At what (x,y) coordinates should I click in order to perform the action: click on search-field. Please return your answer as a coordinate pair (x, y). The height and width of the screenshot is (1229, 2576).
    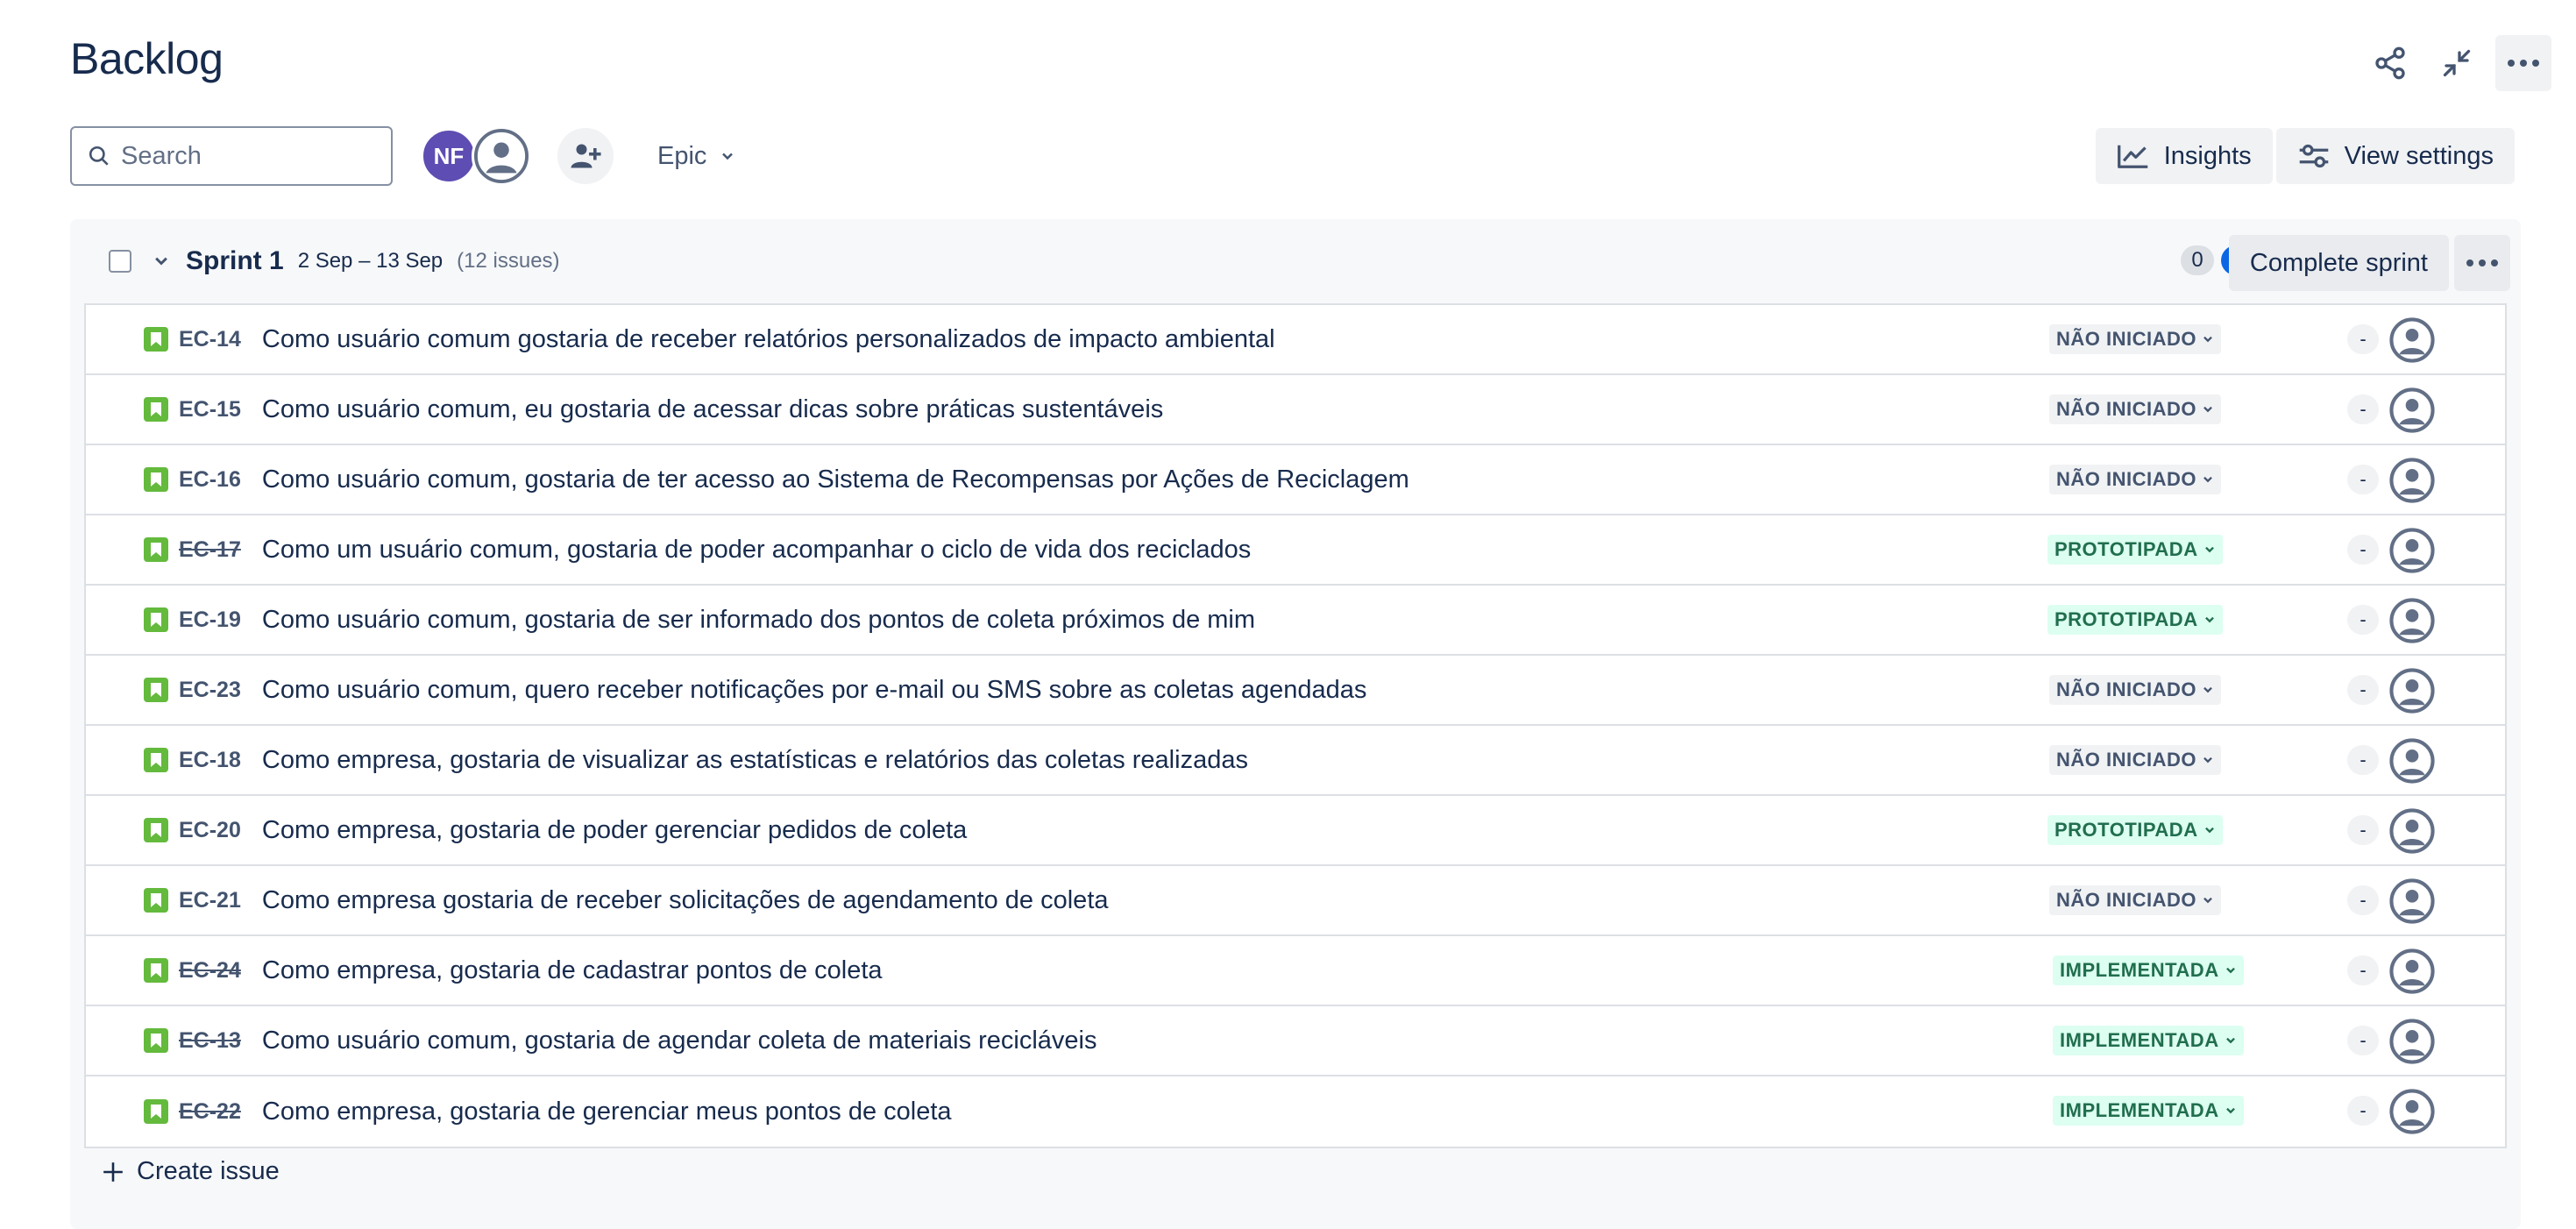
    Looking at the image, I should click on (231, 156).